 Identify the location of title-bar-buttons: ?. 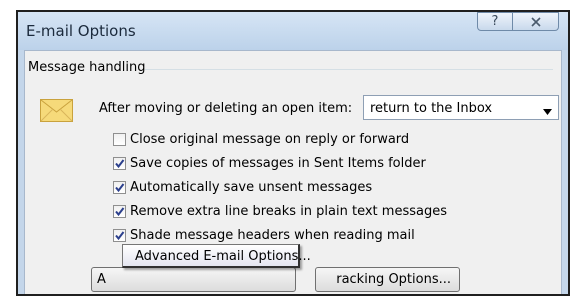
(518, 22).